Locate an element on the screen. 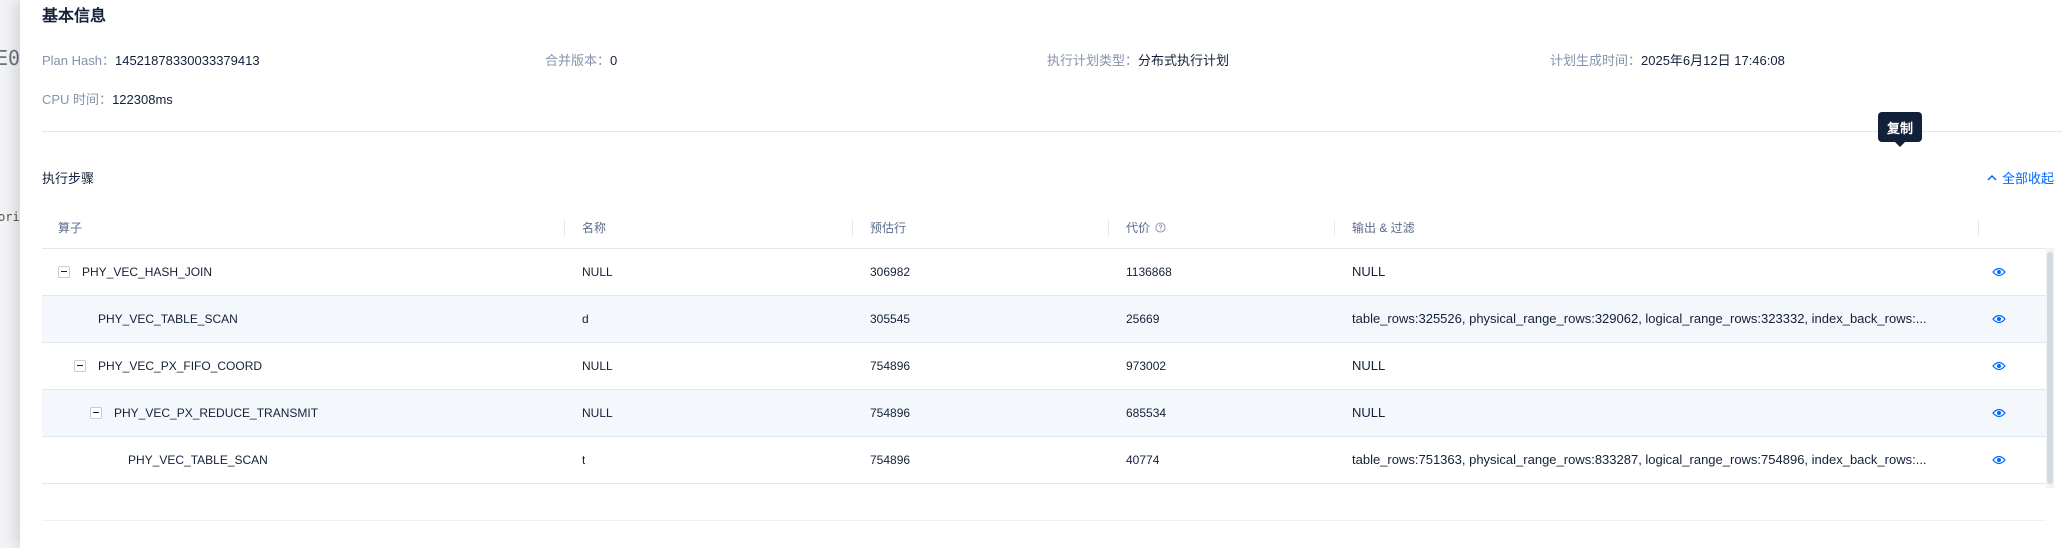  col-output-filter: 输出 & 过滤 is located at coordinates (1383, 228).